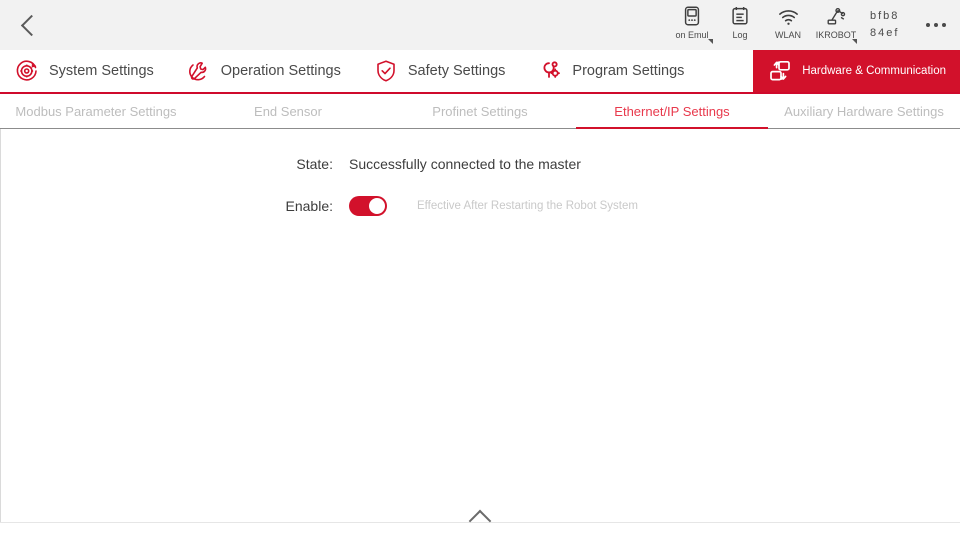  What do you see at coordinates (787, 35) in the screenshot?
I see `status-item-label: WLAN` at bounding box center [787, 35].